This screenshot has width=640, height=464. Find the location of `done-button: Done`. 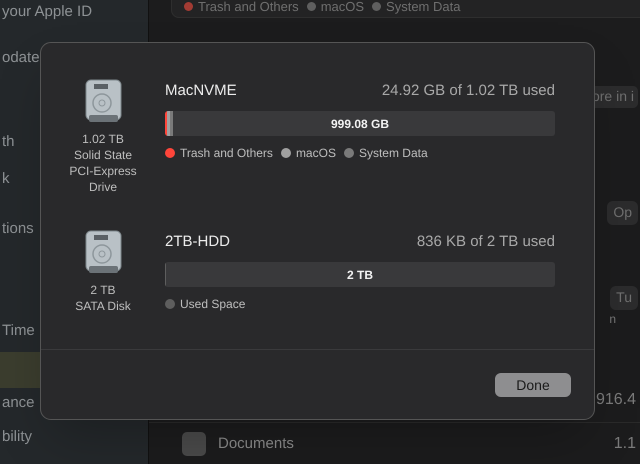

done-button: Done is located at coordinates (533, 385).